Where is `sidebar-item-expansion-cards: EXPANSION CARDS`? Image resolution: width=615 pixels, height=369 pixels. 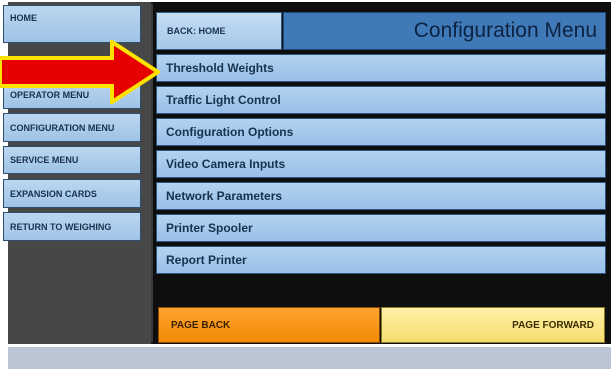
sidebar-item-expansion-cards: EXPANSION CARDS is located at coordinates (72, 193).